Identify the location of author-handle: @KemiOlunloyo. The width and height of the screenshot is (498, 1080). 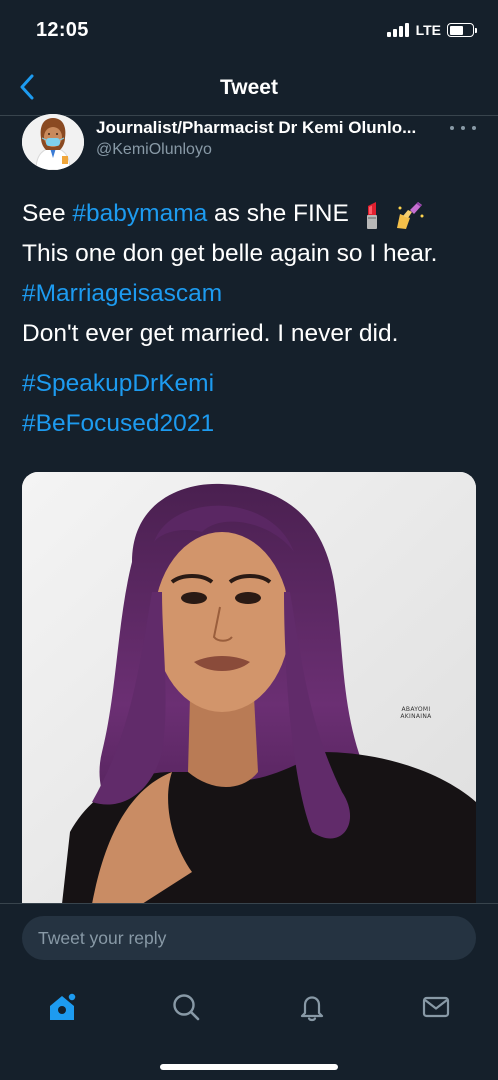
(154, 150).